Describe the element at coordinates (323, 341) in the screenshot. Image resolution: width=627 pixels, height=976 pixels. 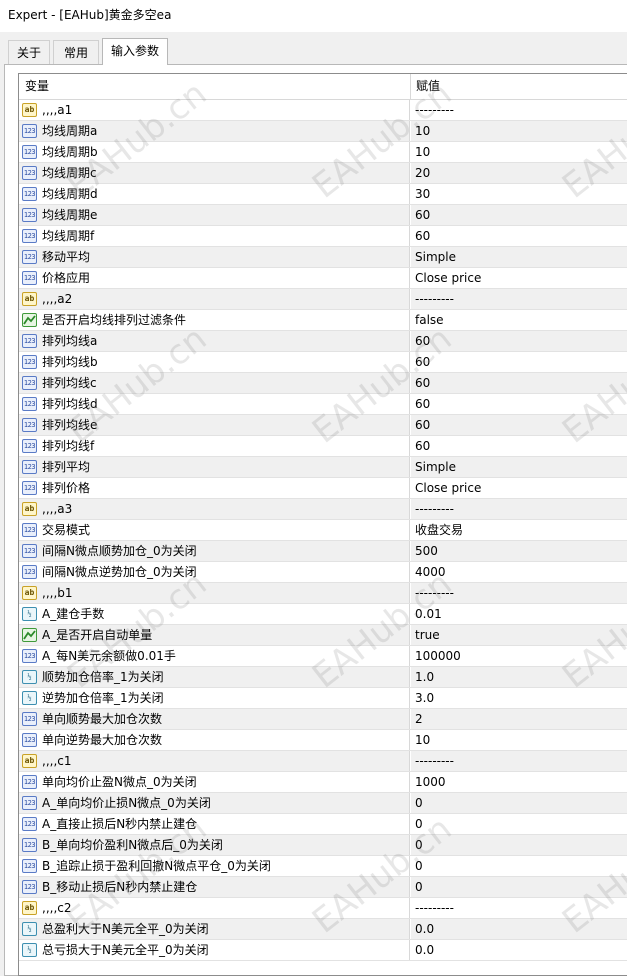
I see `table-row: 123 排列均线a 60` at that location.